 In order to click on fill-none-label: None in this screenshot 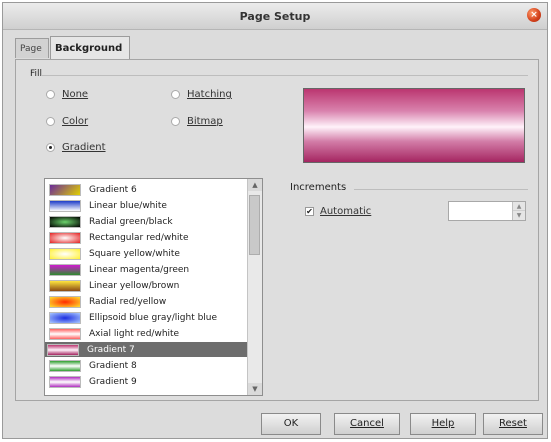, I will do `click(75, 94)`.